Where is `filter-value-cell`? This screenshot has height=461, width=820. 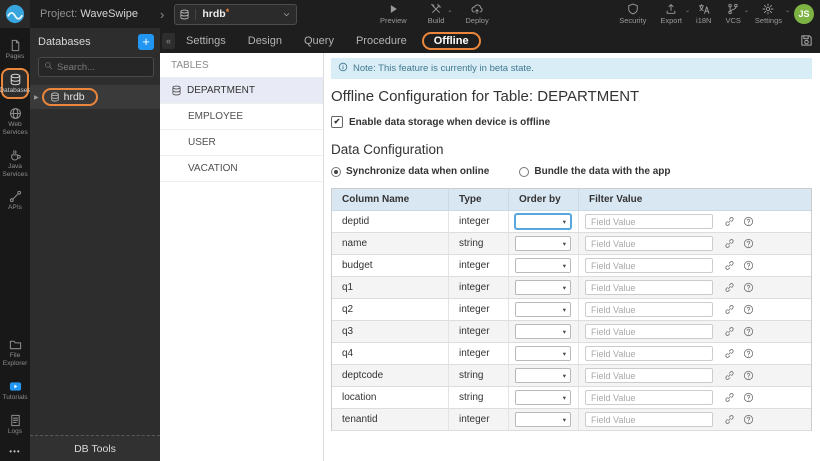
filter-value-cell is located at coordinates (695, 244).